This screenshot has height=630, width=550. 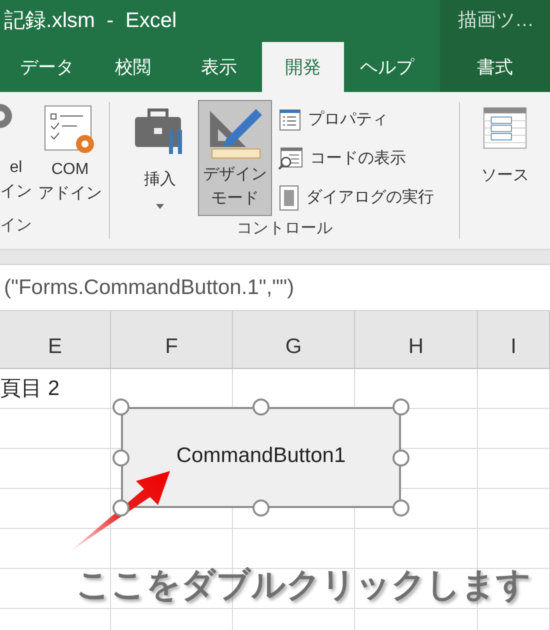 What do you see at coordinates (505, 147) in the screenshot?
I see `source-button: ソース` at bounding box center [505, 147].